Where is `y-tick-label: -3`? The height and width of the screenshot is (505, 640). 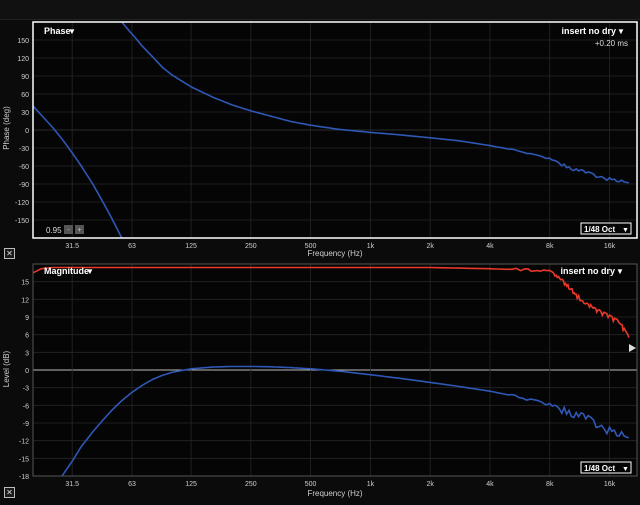 y-tick-label: -3 is located at coordinates (26, 389).